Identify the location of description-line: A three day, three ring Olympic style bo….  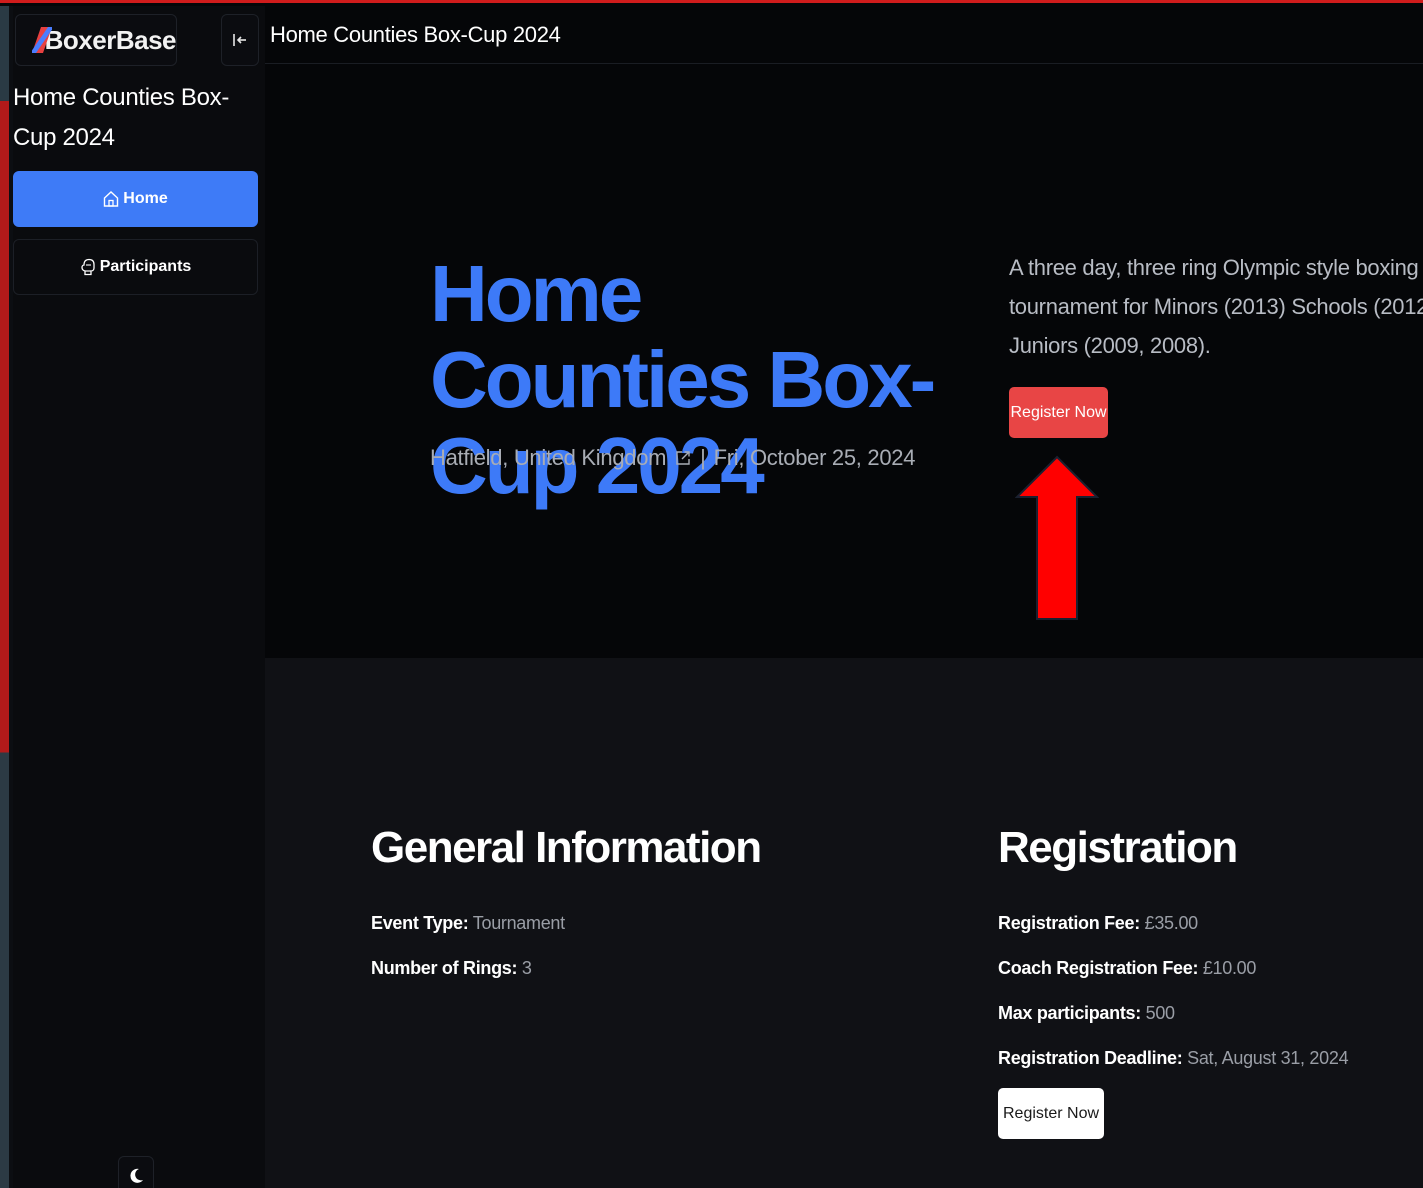
(1216, 267).